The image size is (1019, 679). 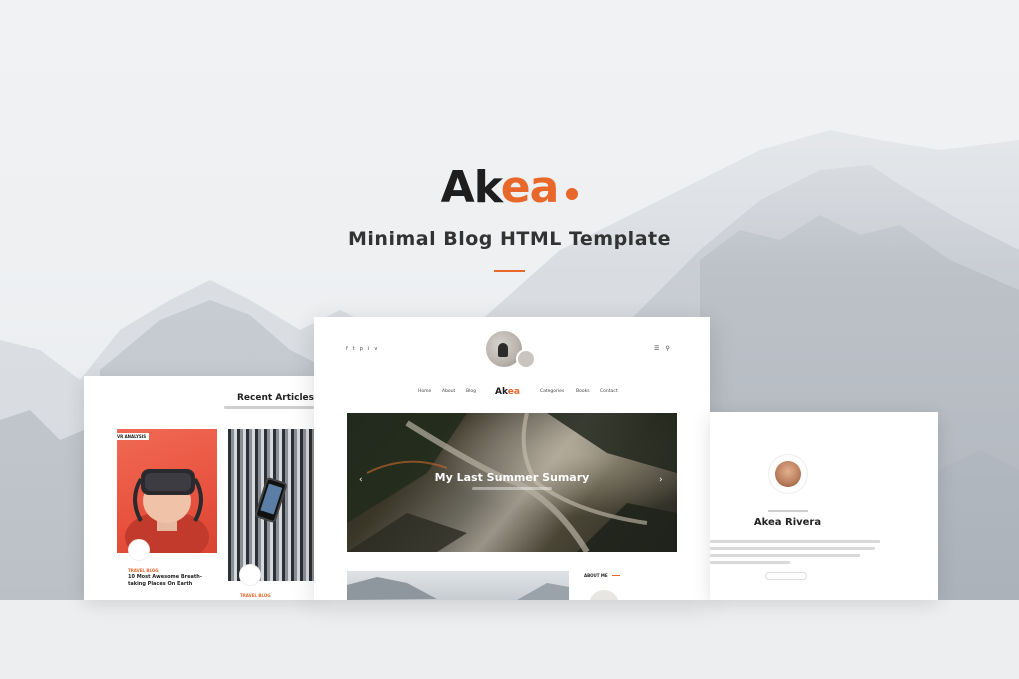 I want to click on nav-about: About, so click(x=448, y=391).